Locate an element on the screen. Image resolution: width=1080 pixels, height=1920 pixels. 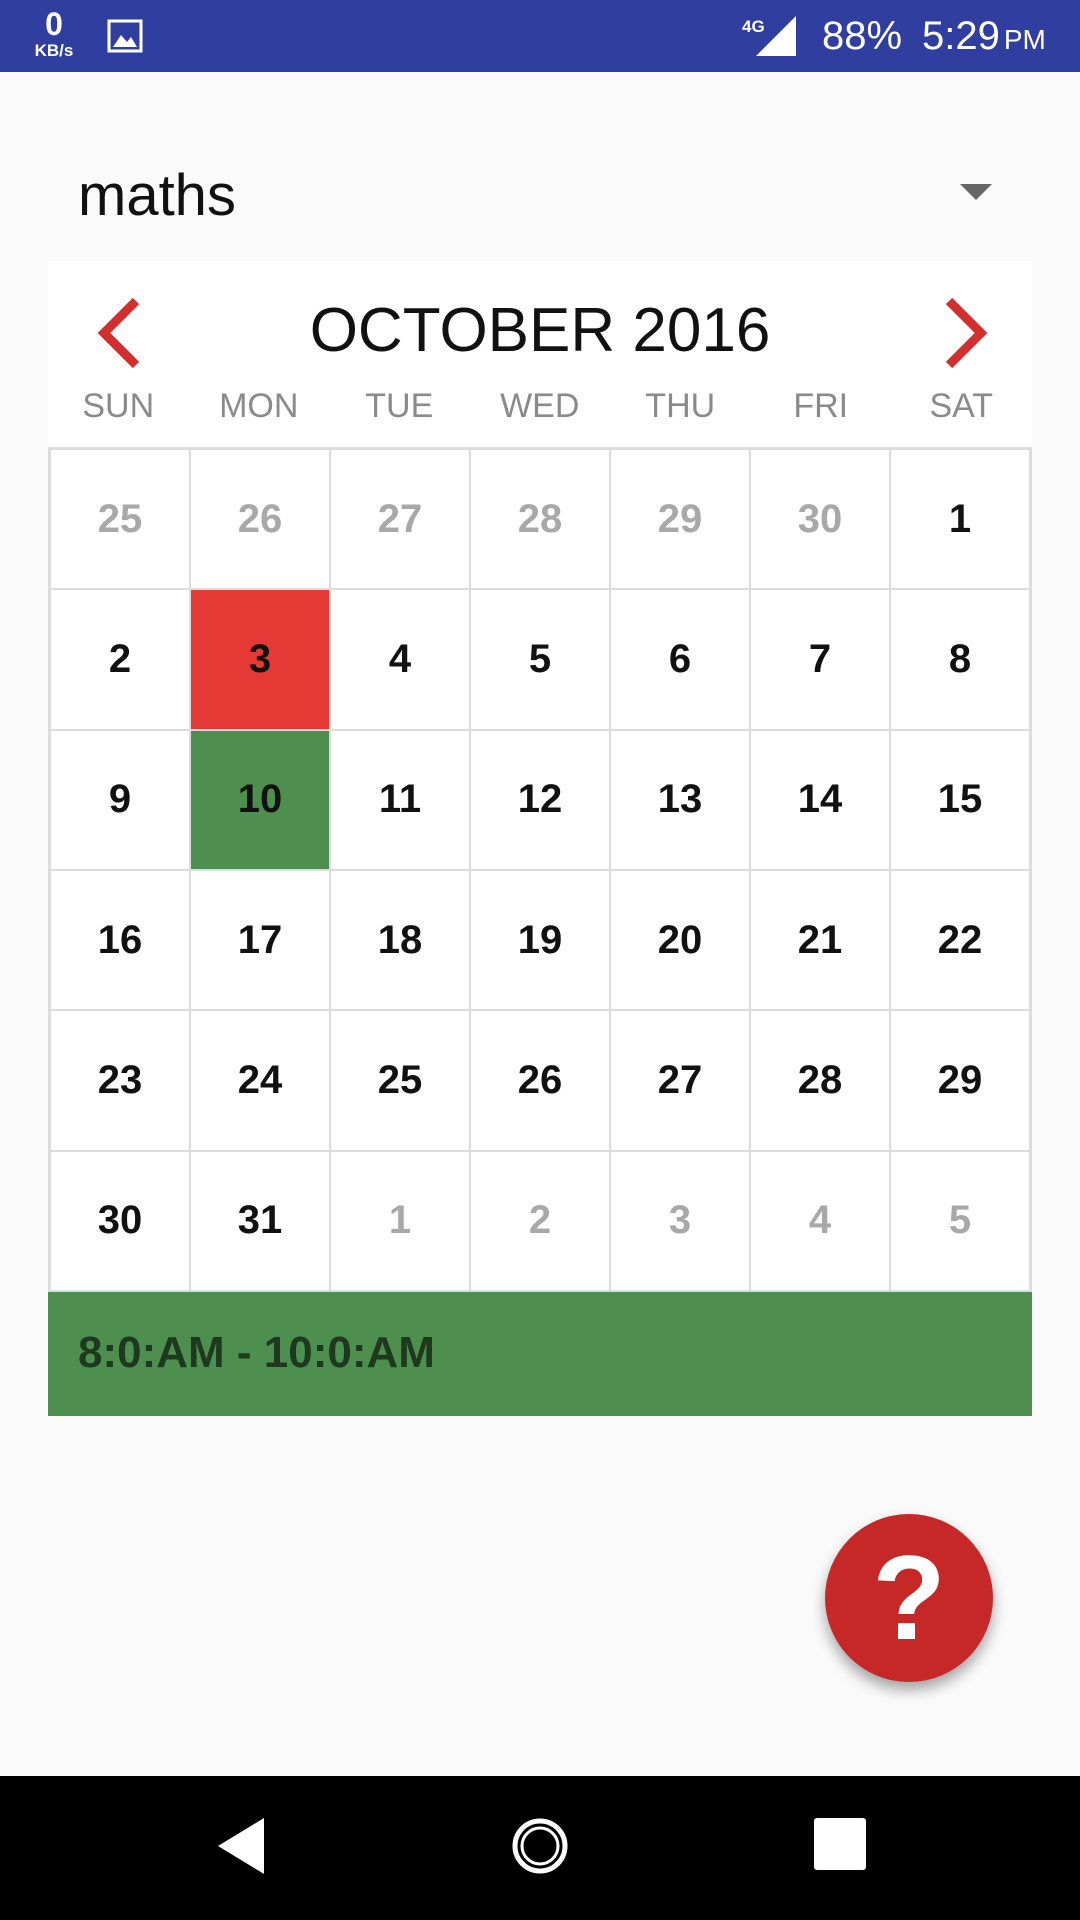
schedule-time-range: 8:0:AM - 10:0:AM is located at coordinates (256, 1352).